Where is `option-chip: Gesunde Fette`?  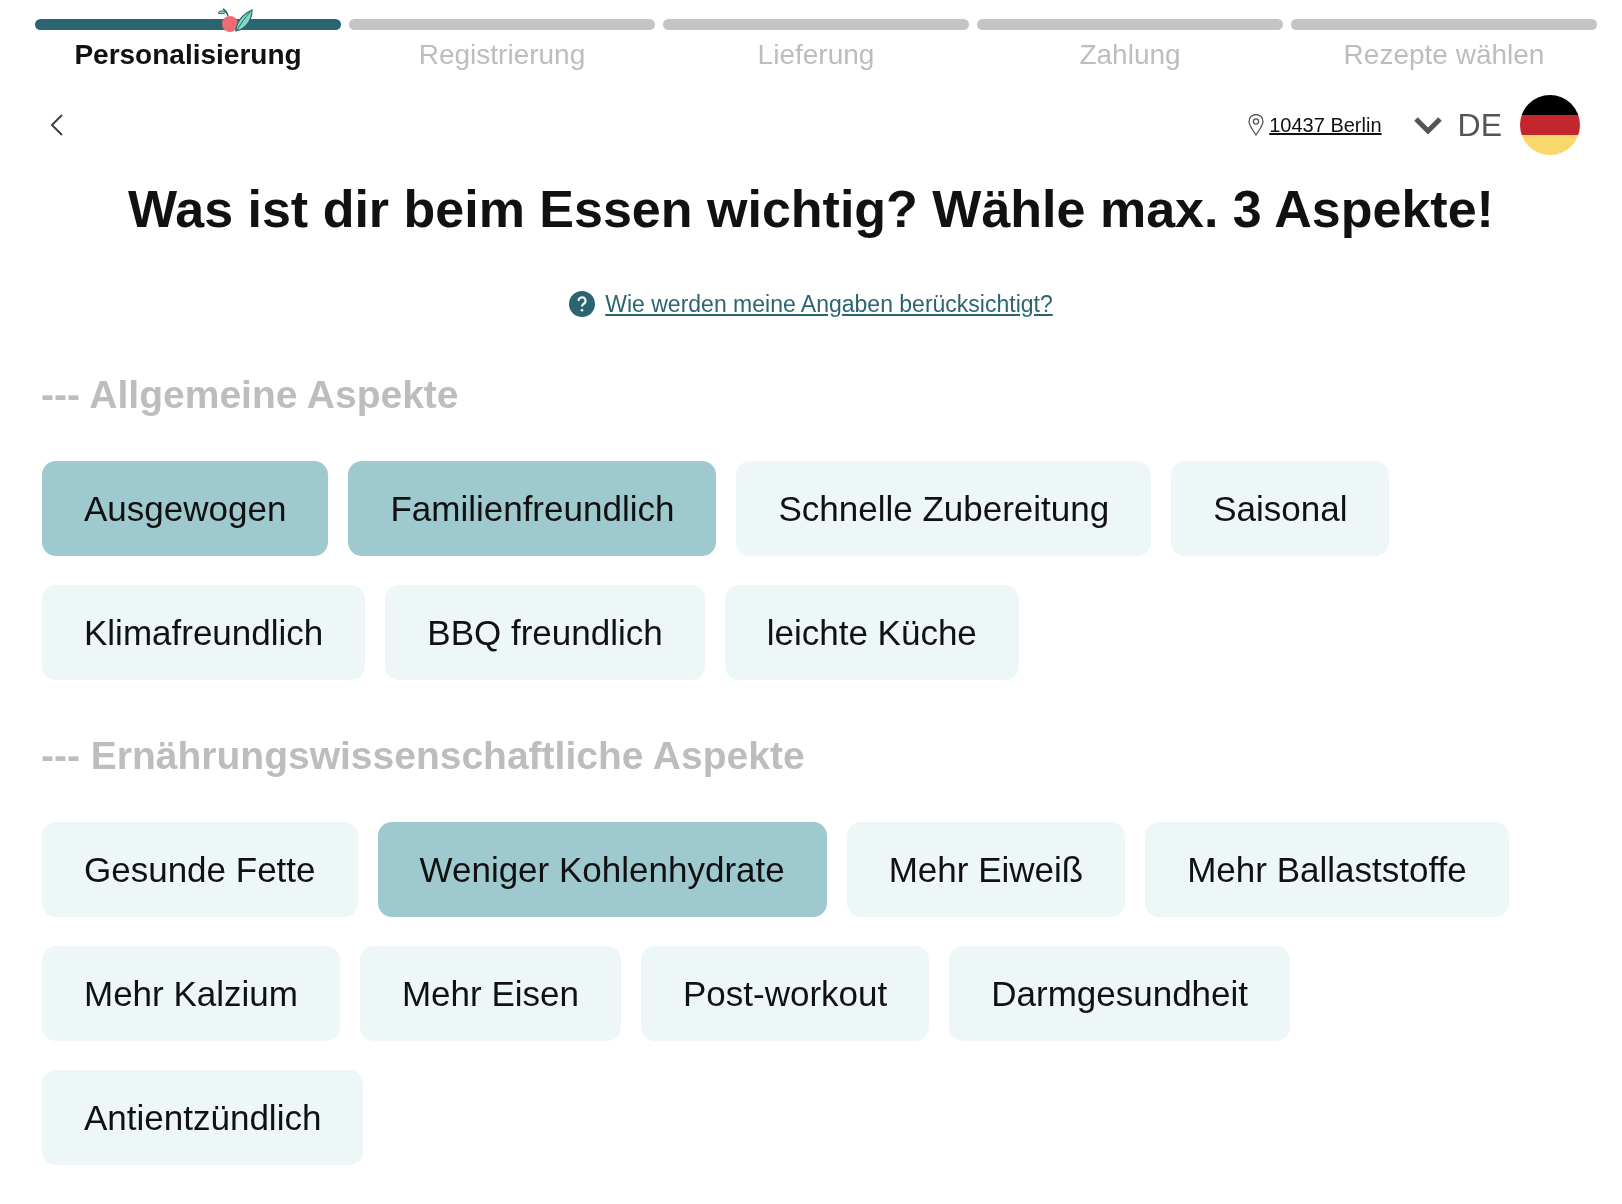
option-chip: Gesunde Fette is located at coordinates (200, 869).